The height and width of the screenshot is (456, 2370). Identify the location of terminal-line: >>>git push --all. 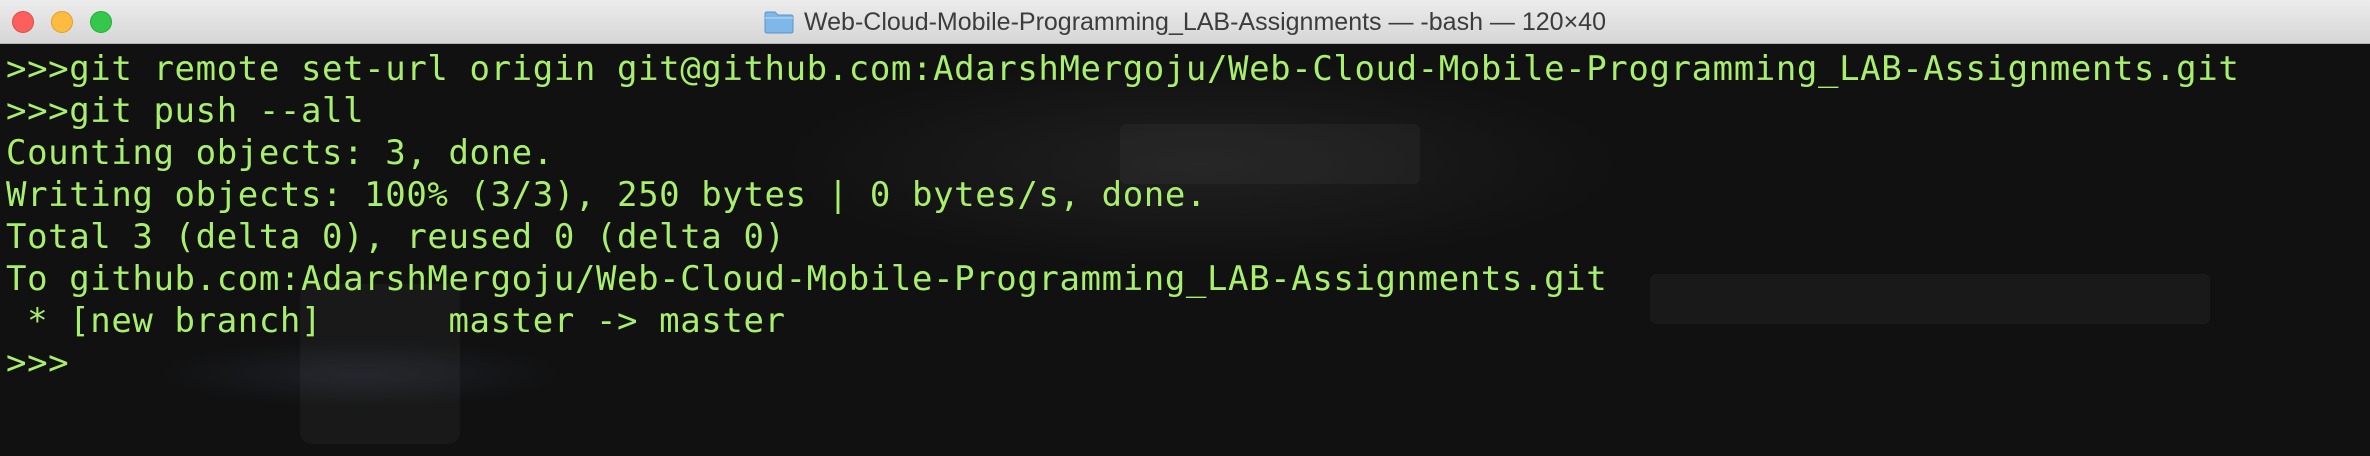
(185, 111).